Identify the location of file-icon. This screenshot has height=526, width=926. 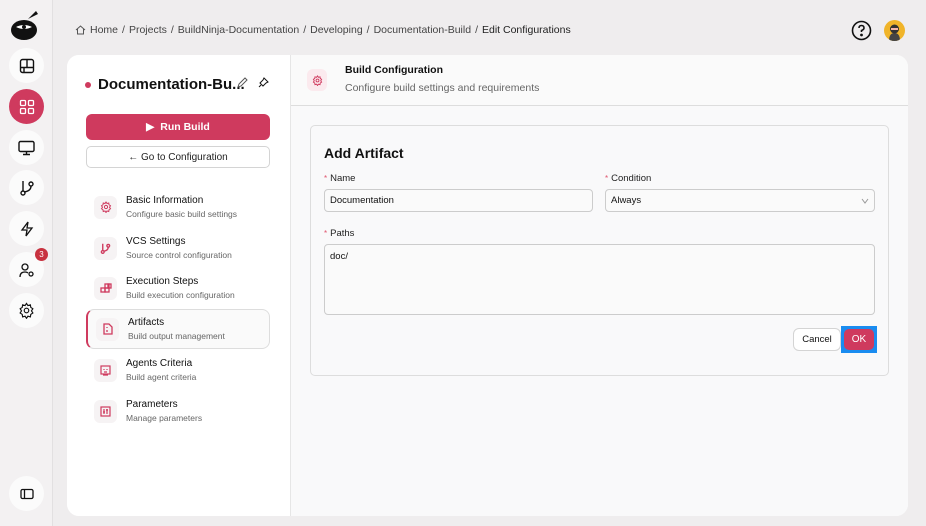
(107, 329).